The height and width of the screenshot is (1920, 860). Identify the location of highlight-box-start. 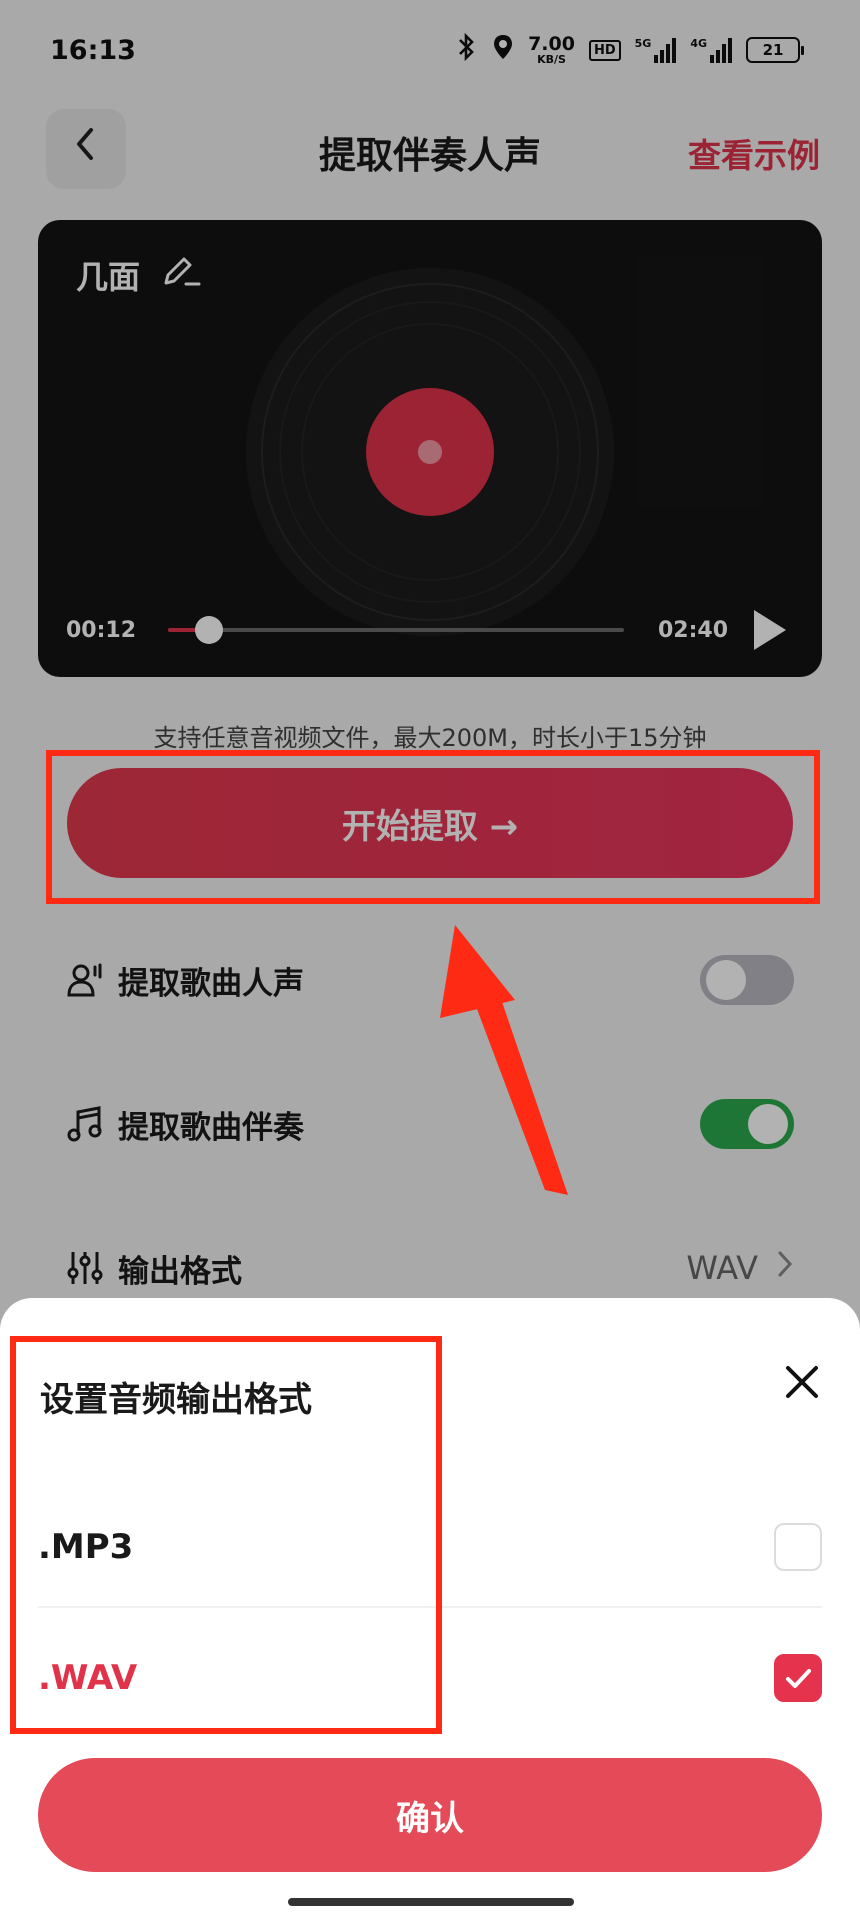
(433, 827).